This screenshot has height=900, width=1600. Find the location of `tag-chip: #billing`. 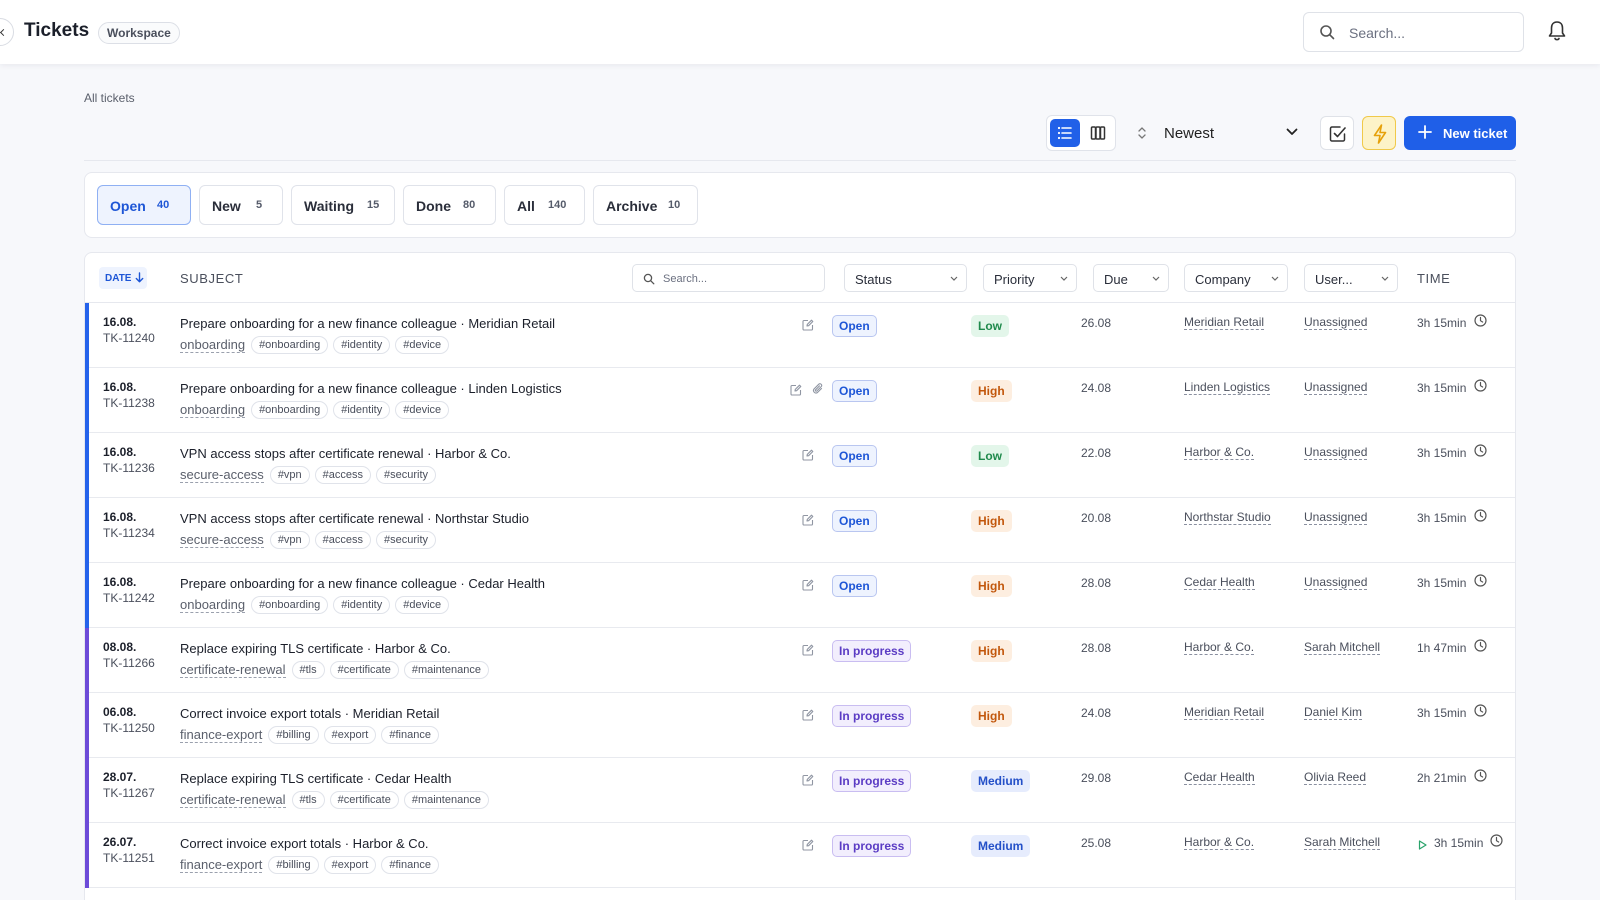

tag-chip: #billing is located at coordinates (293, 735).